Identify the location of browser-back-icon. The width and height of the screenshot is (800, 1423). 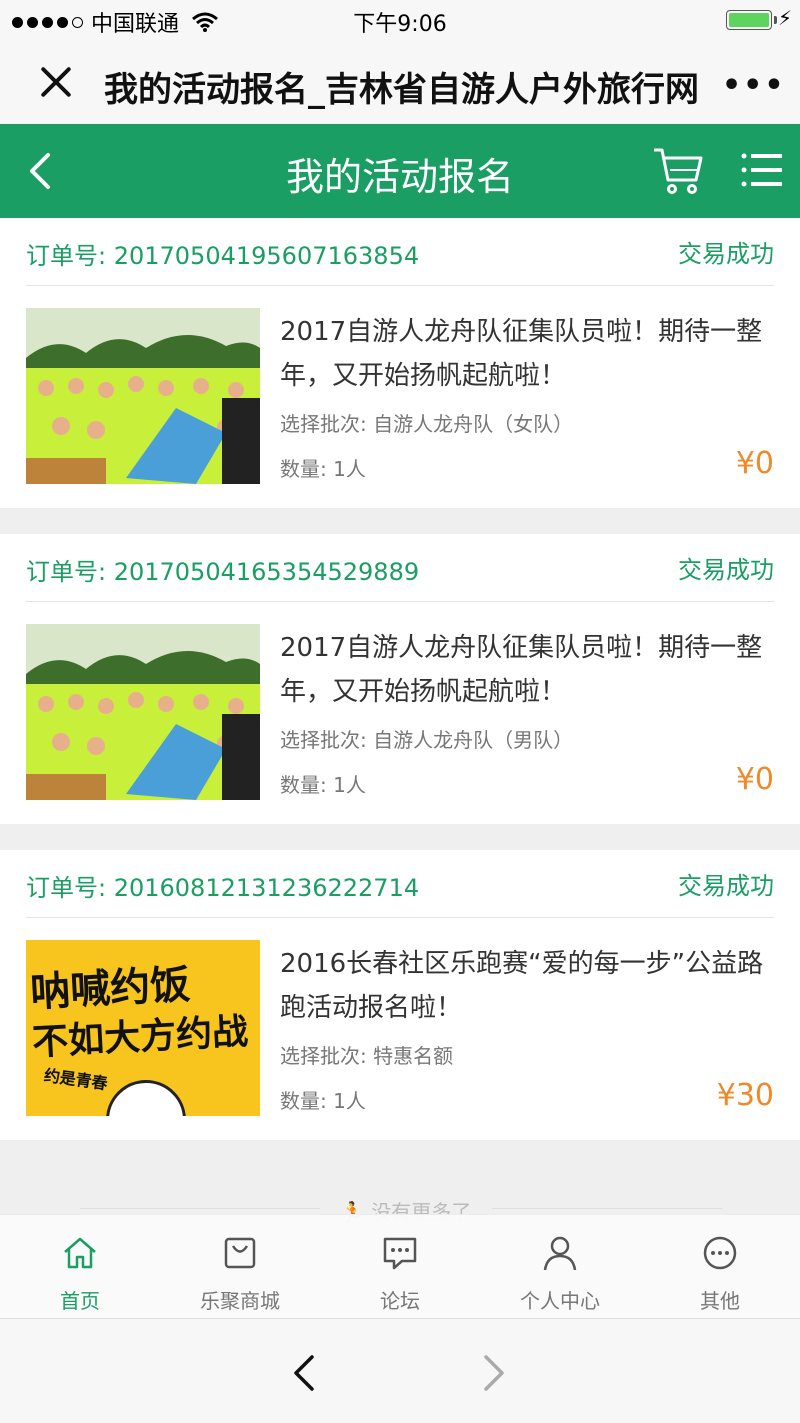
(303, 1373).